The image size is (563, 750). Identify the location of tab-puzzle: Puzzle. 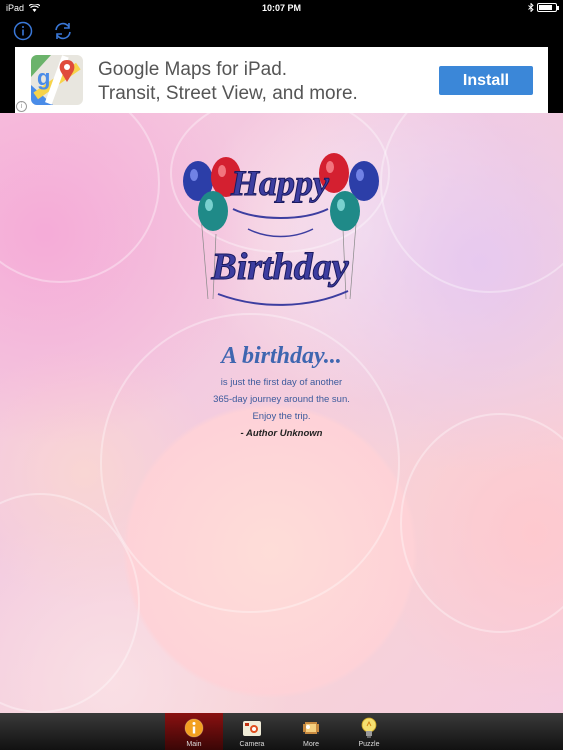
(369, 731).